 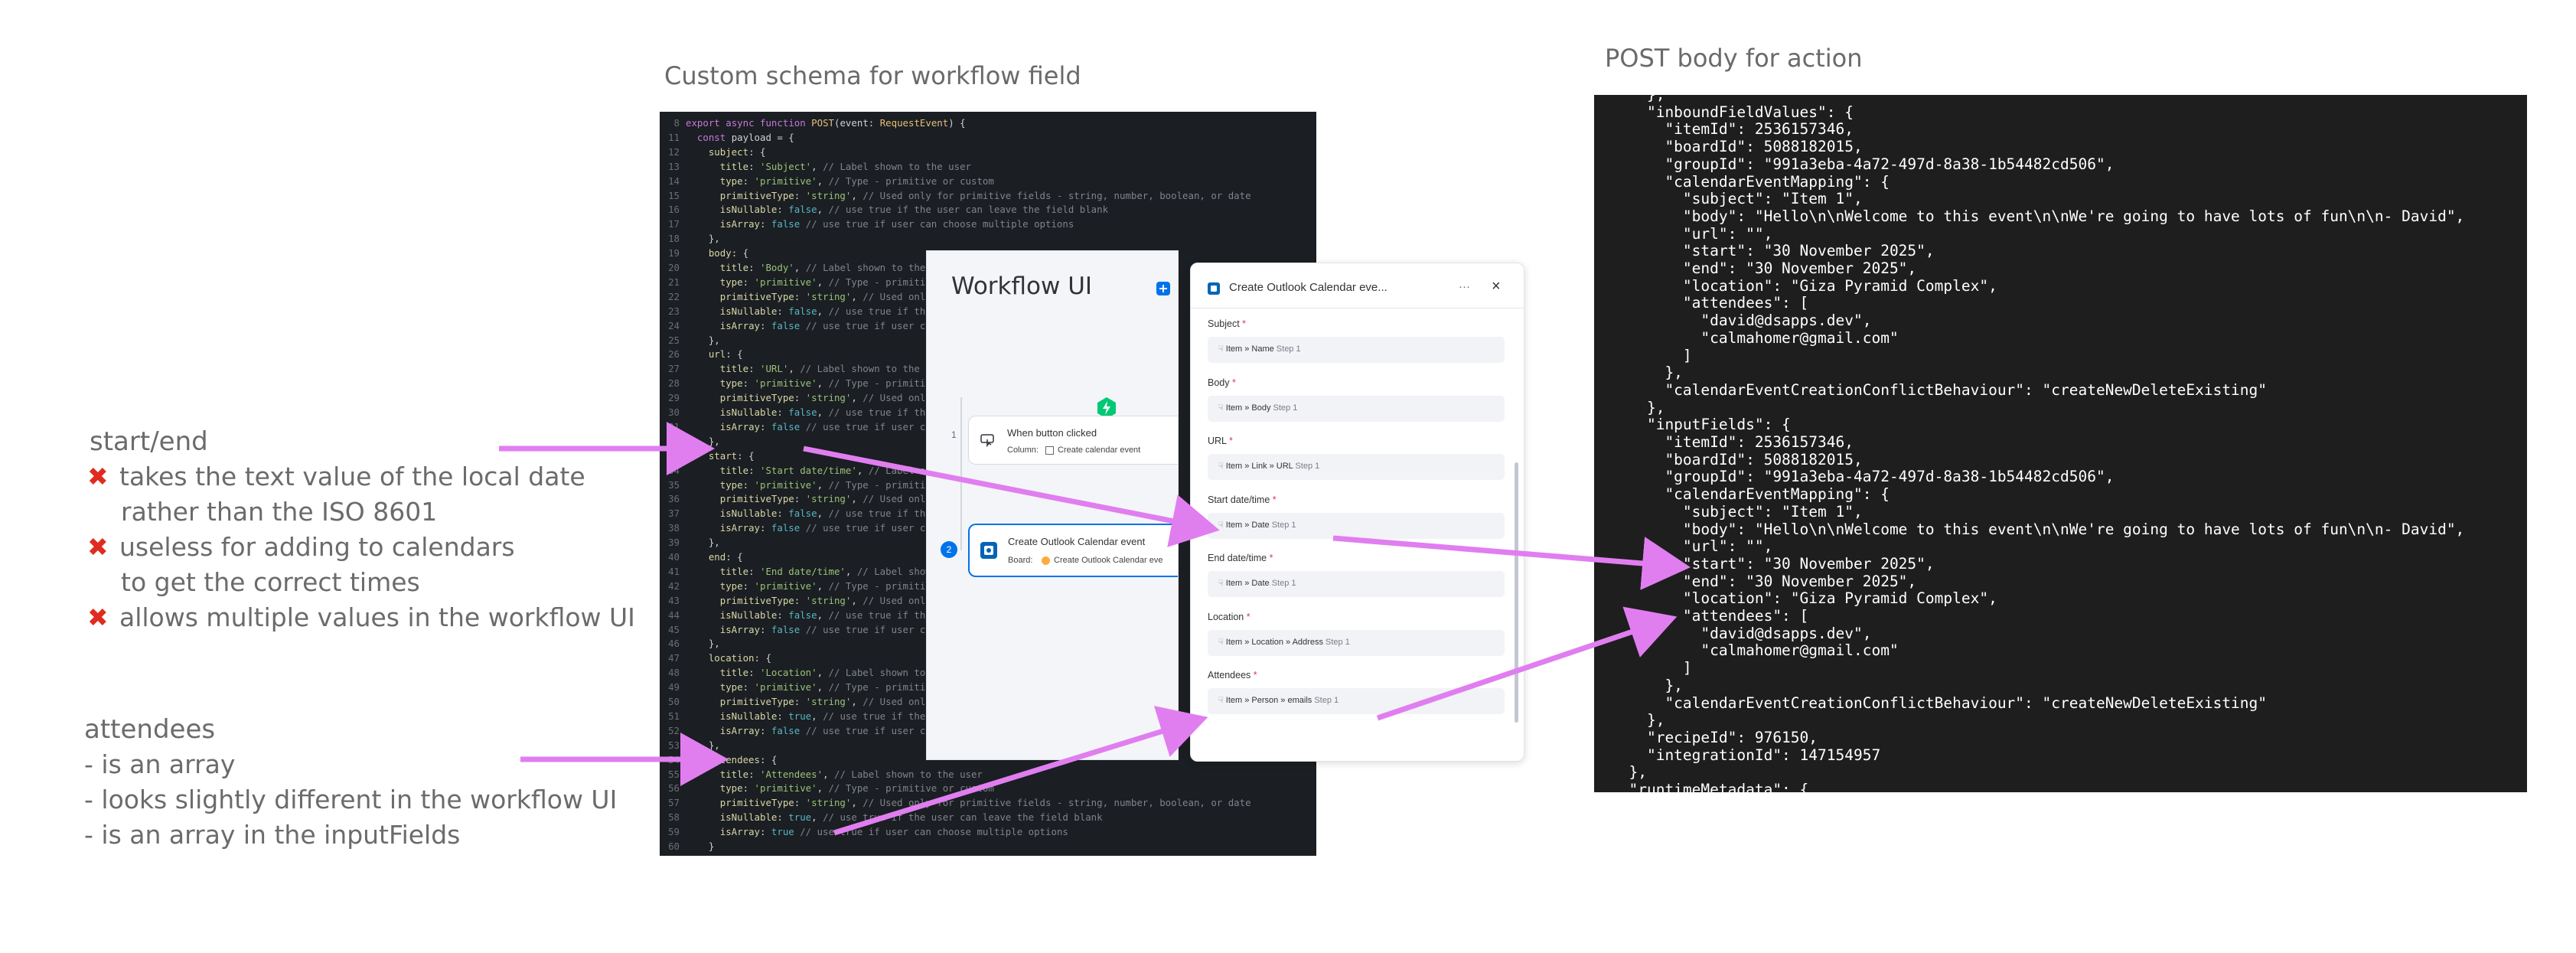 I want to click on arrow-ui-attendees-to-post, so click(x=1527, y=663).